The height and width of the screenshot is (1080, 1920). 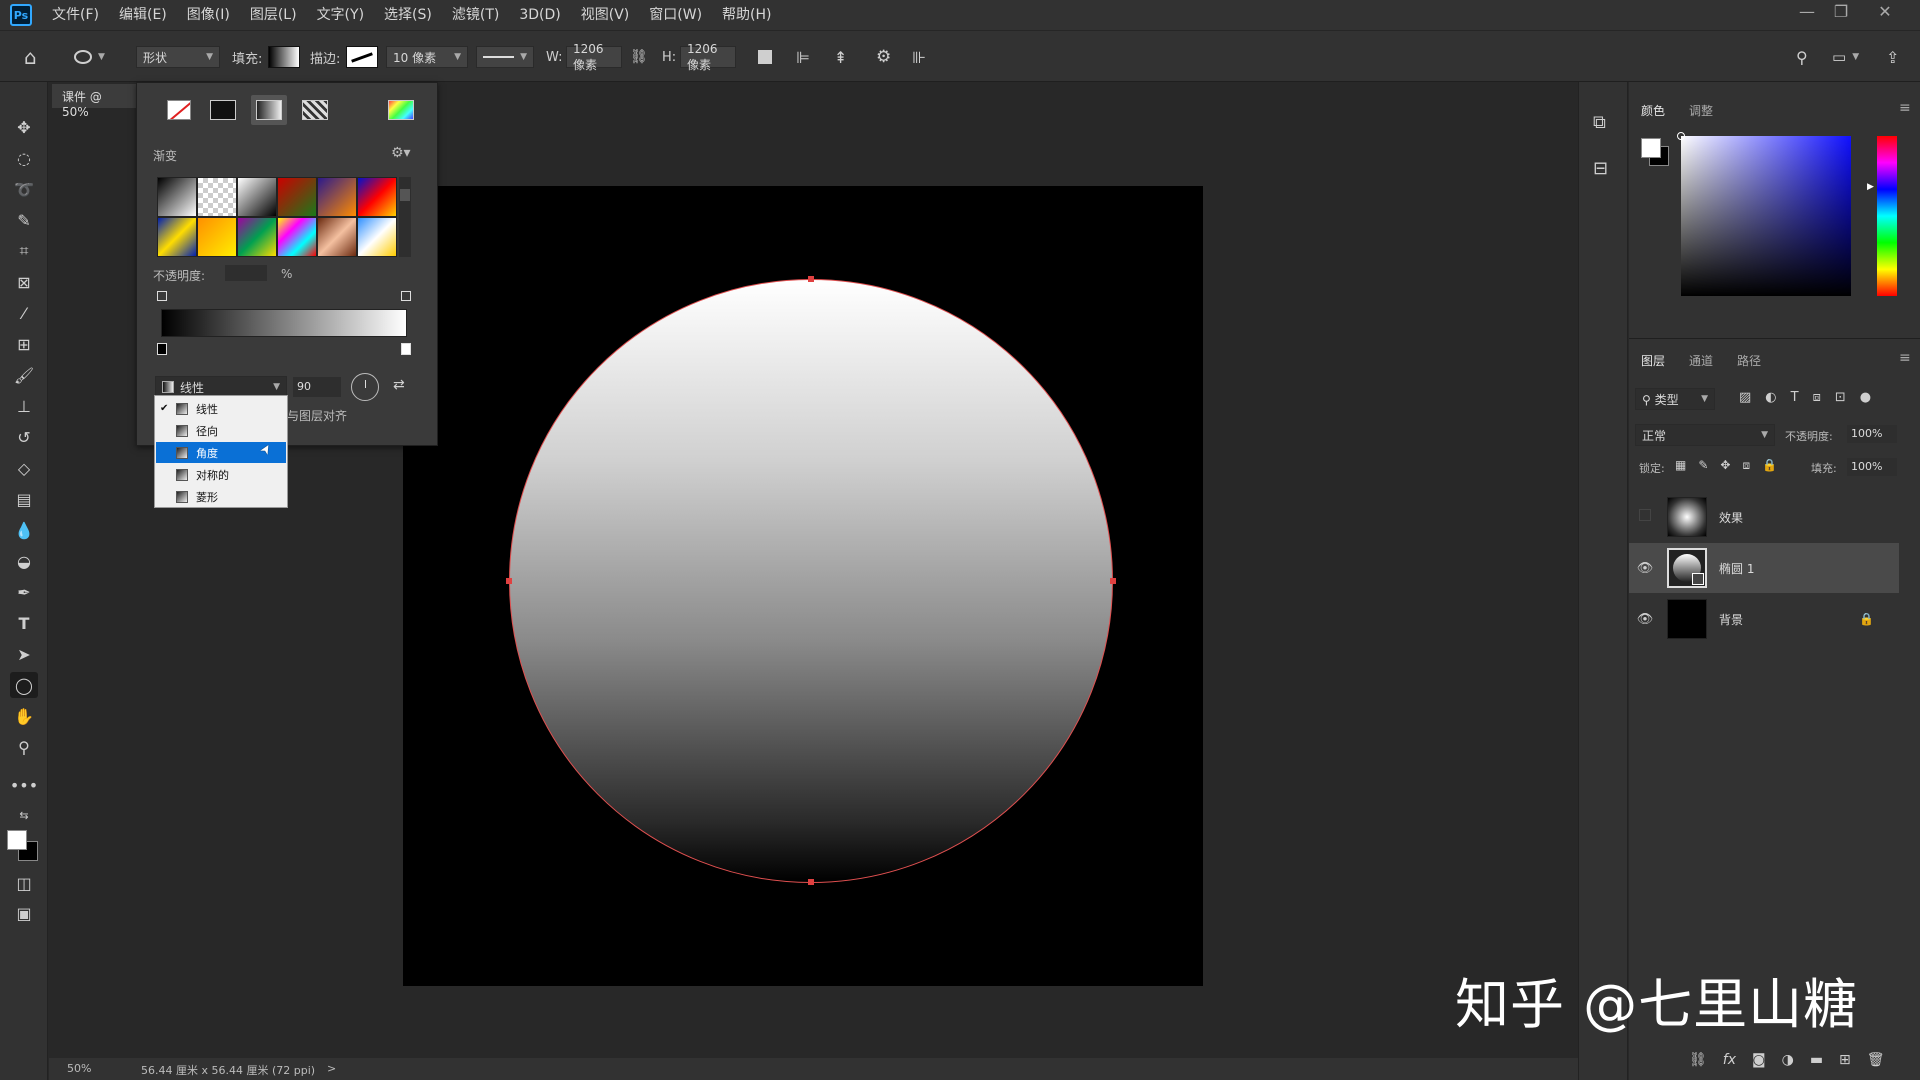 What do you see at coordinates (1885, 13) in the screenshot?
I see `close-icon: ✕` at bounding box center [1885, 13].